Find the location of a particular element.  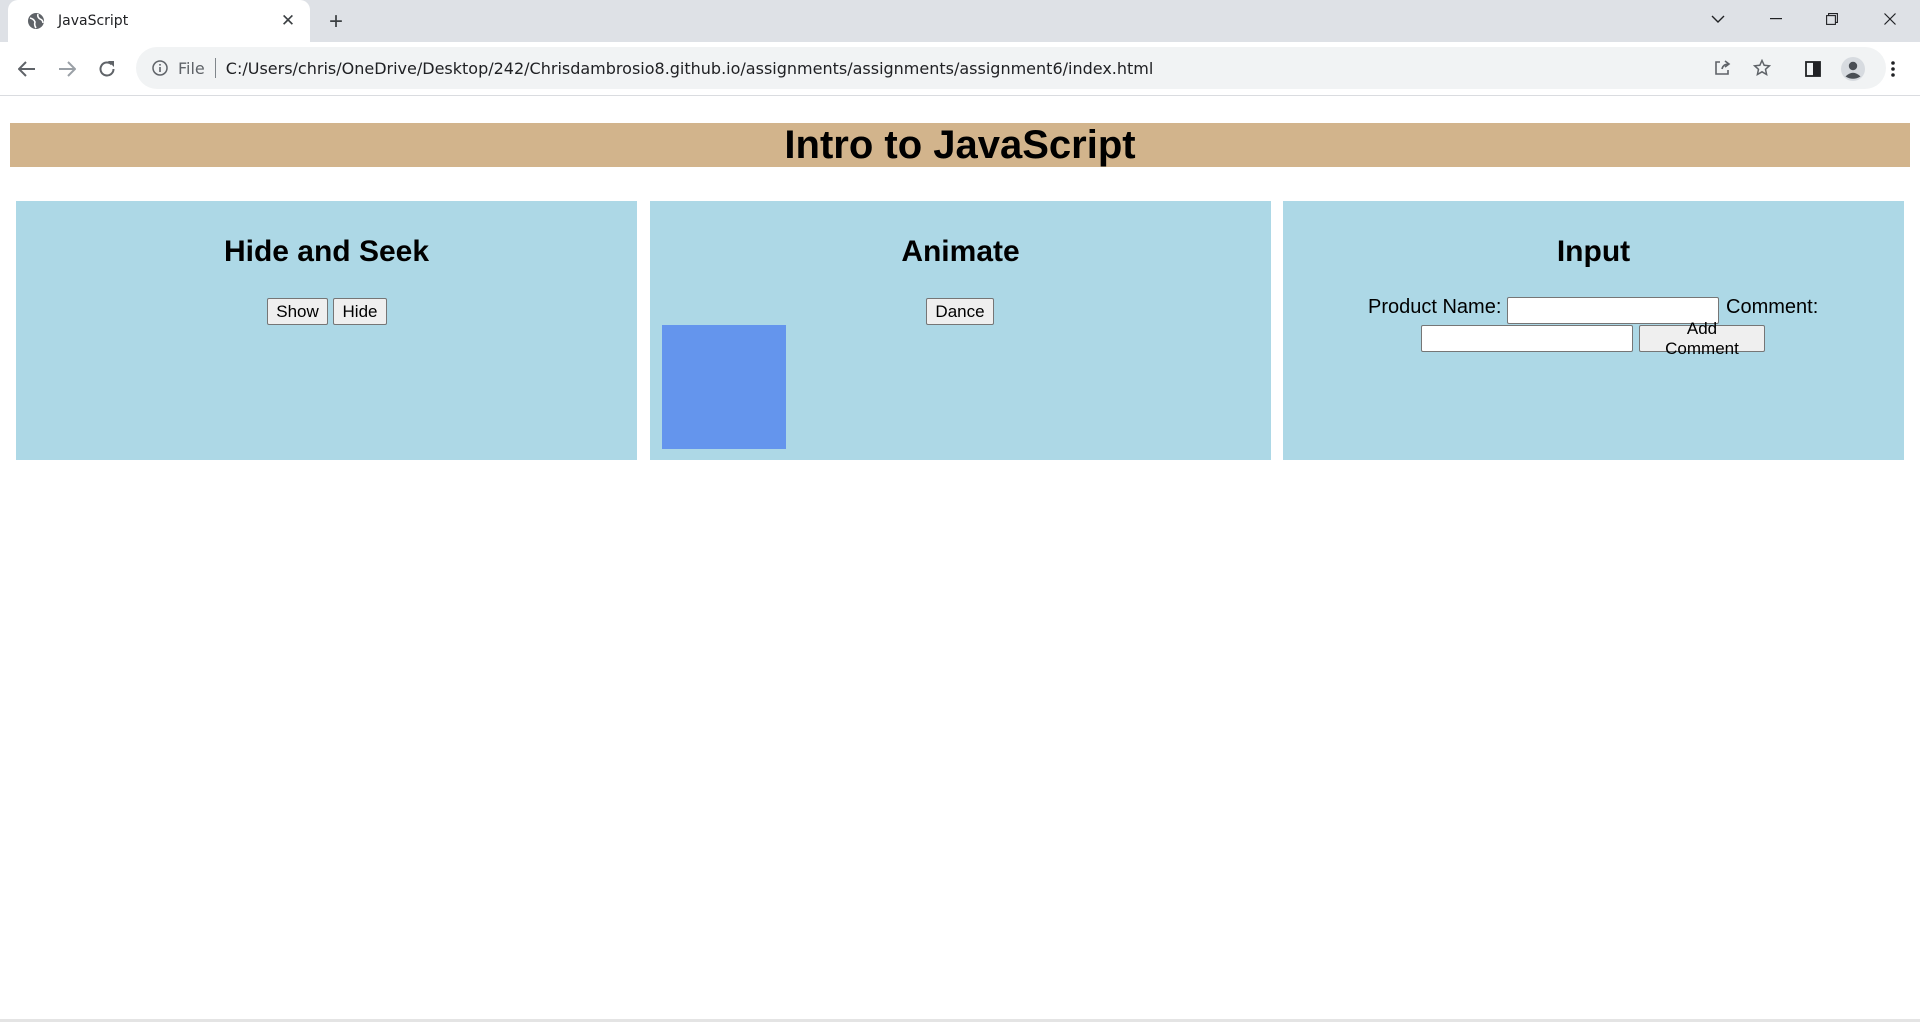

browser-tab: JavaScript ✕ is located at coordinates (159, 21).